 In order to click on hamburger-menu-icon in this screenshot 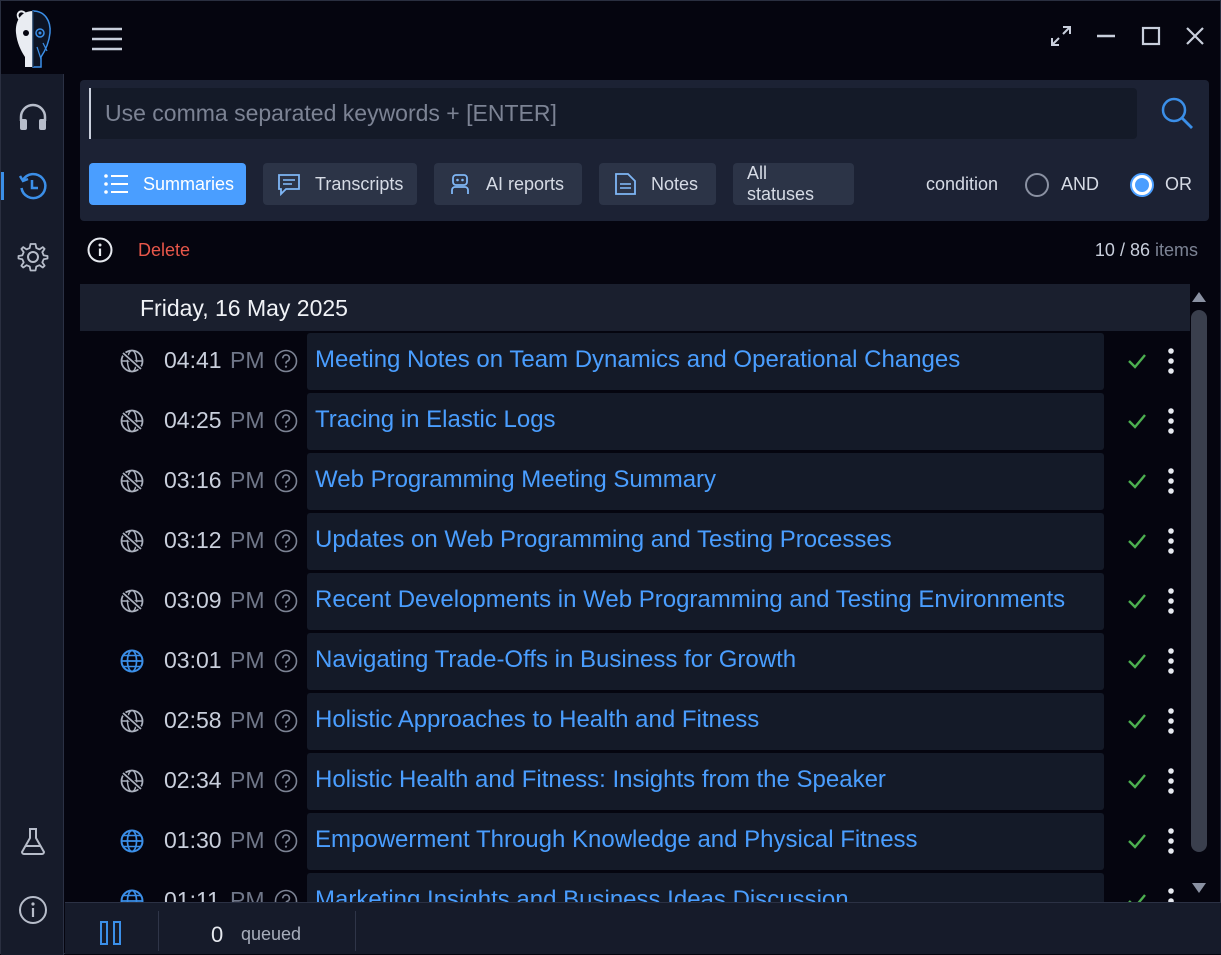, I will do `click(107, 39)`.